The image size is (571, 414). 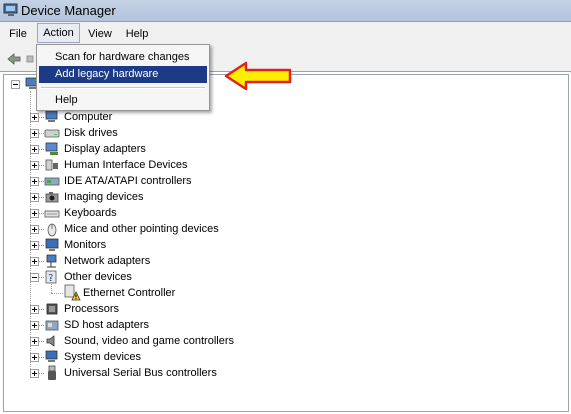 What do you see at coordinates (106, 325) in the screenshot?
I see `tree-item-label: SD host adapters` at bounding box center [106, 325].